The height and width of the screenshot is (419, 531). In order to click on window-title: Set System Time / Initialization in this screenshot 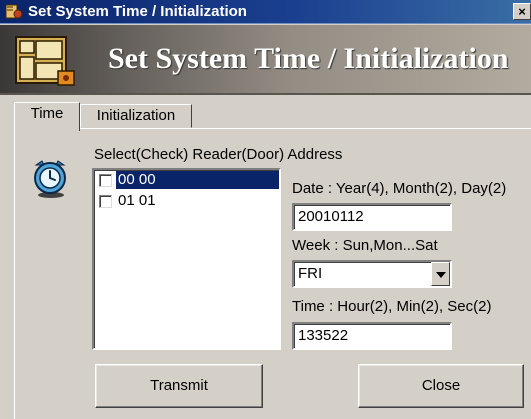, I will do `click(137, 11)`.